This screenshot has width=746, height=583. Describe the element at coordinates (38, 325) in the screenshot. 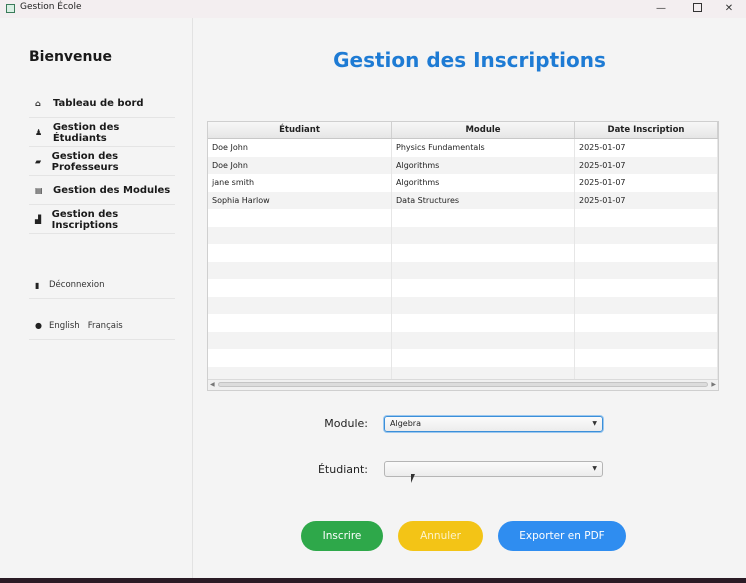

I see `globe-icon: ●` at that location.